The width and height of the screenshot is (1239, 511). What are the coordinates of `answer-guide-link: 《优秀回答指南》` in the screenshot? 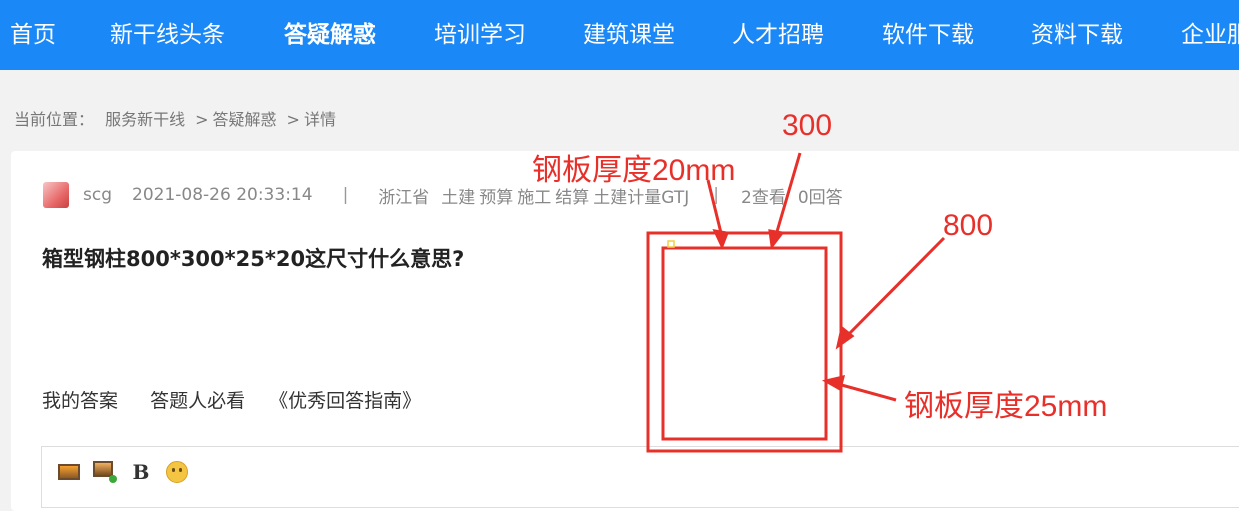 It's located at (345, 401).